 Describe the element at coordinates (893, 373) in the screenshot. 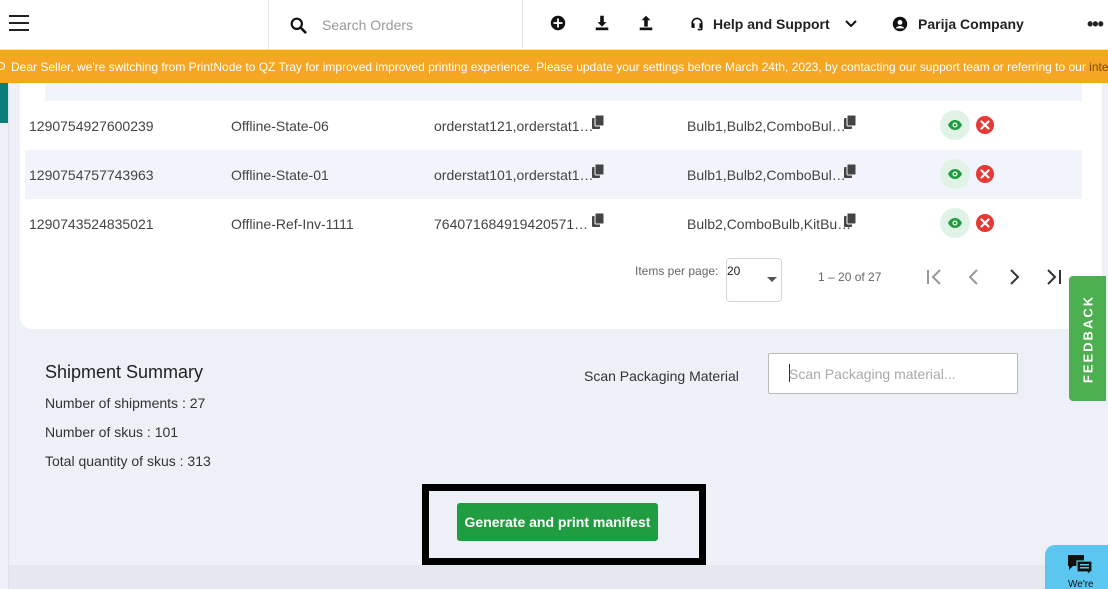

I see `scan-packaging-input` at that location.